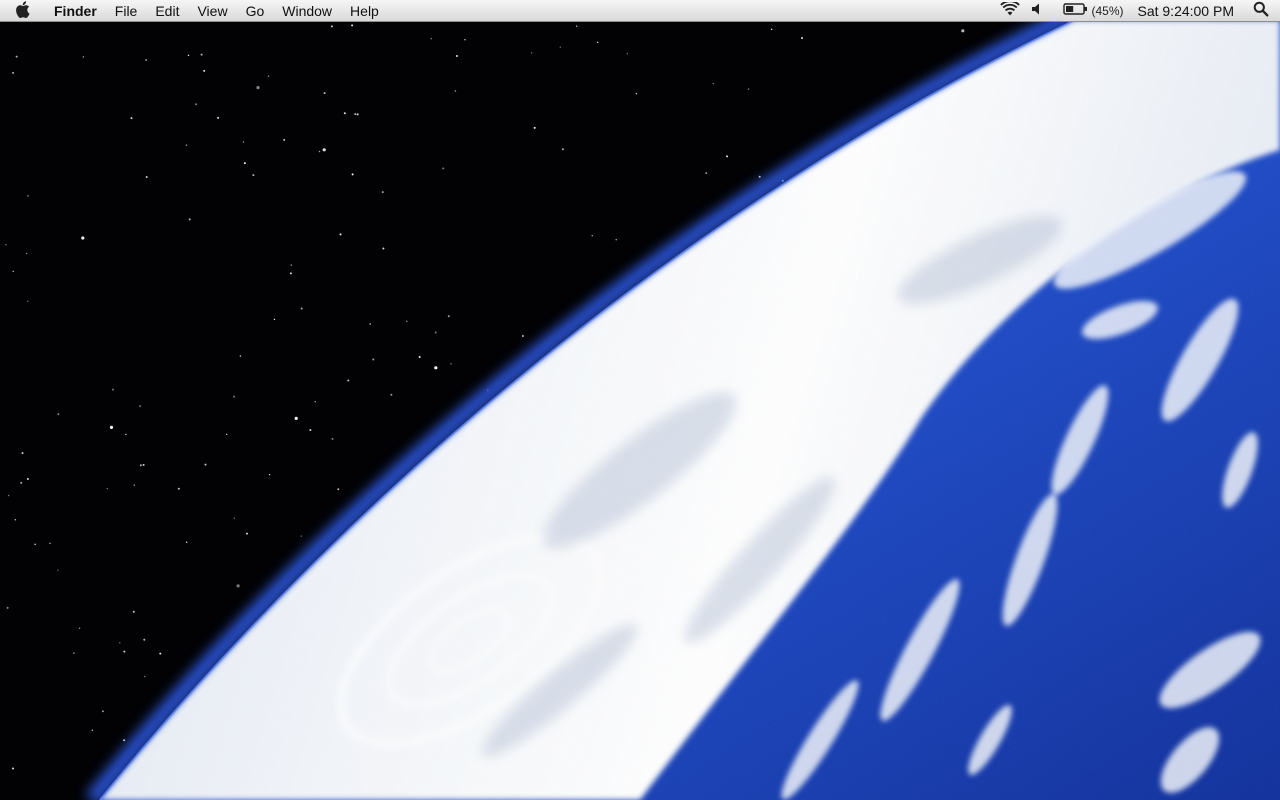 This screenshot has height=800, width=1280. I want to click on menu-bar-clock: Sat 9:24:00 PM, so click(1188, 11).